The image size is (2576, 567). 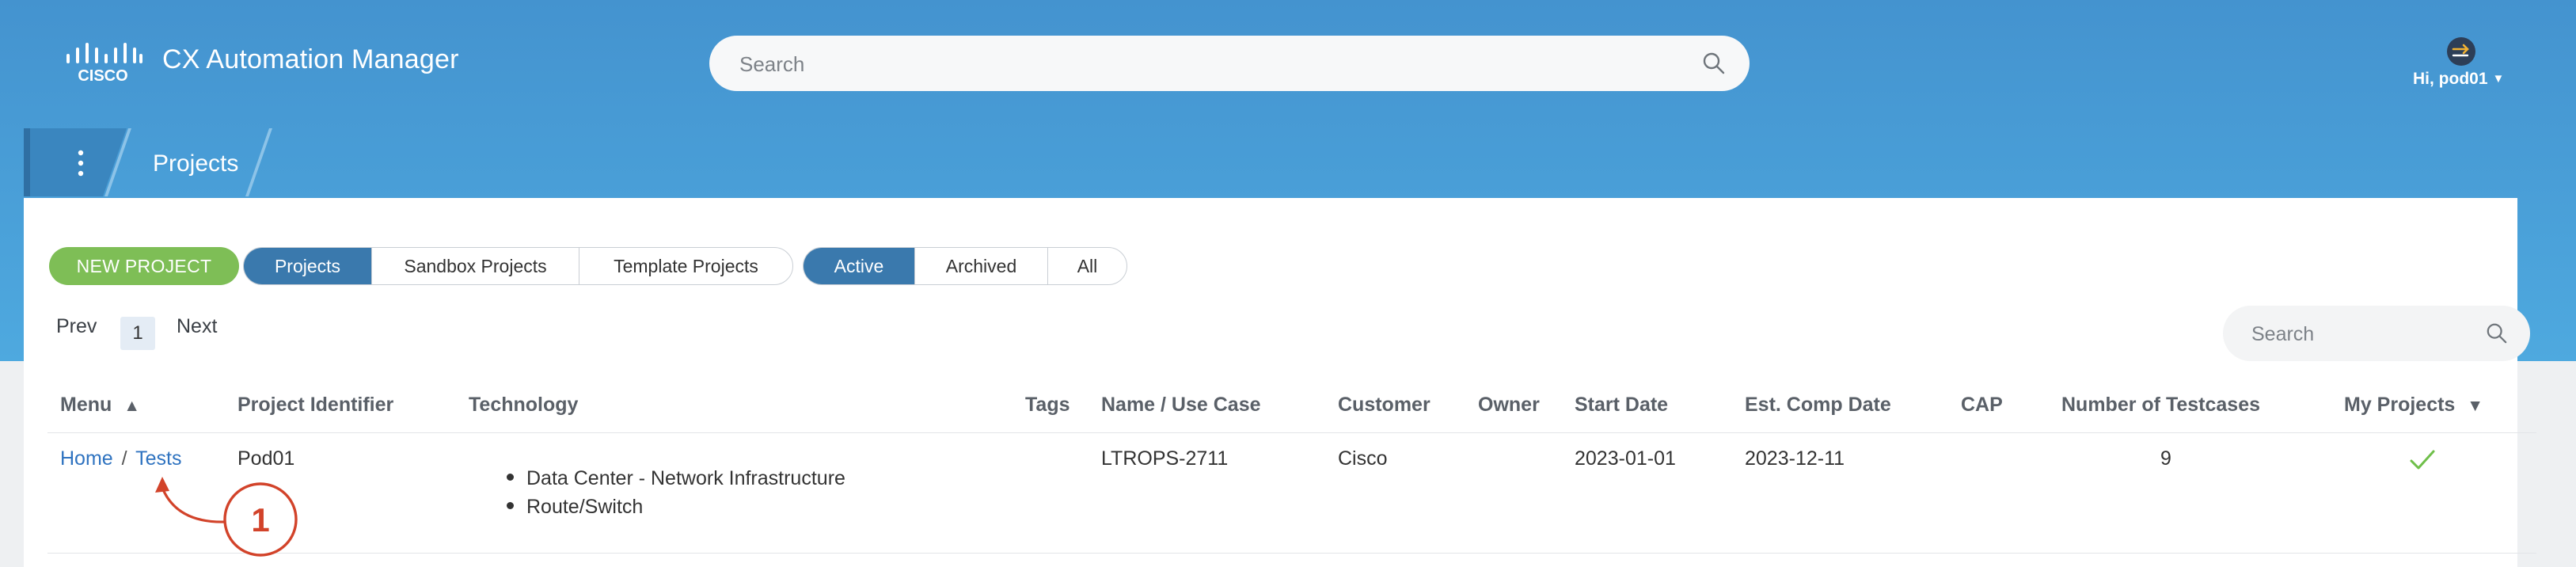 I want to click on table-search-input, so click(x=2363, y=334).